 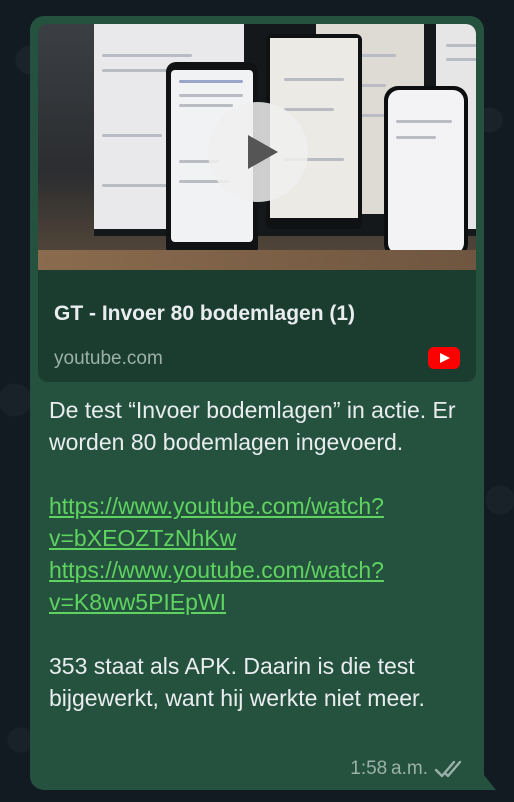 I want to click on video-link-2-line2: v=K8ww5PIEpWI, so click(x=138, y=602).